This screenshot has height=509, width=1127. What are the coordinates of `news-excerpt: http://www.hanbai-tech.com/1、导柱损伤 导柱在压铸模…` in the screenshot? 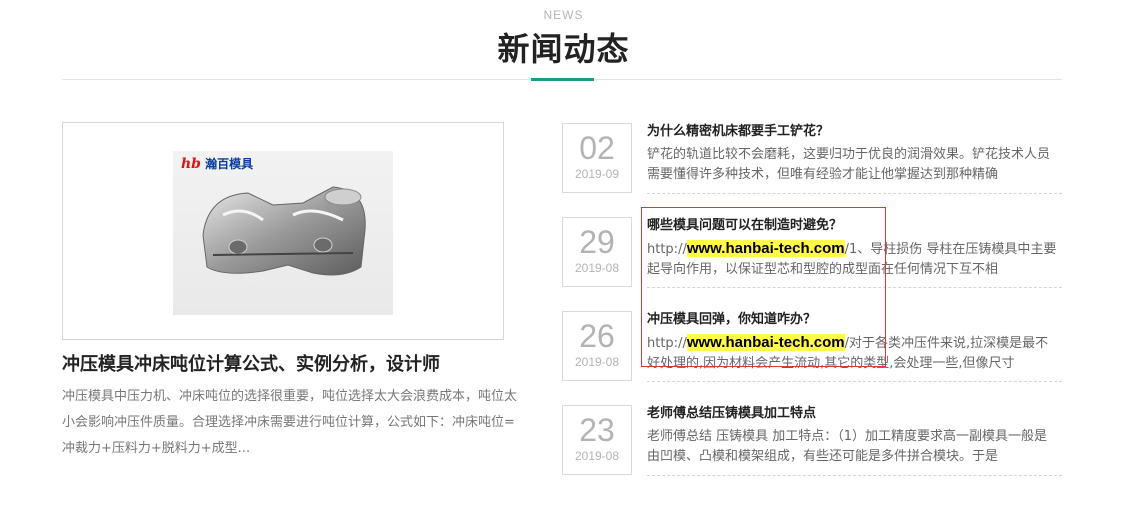 It's located at (852, 258).